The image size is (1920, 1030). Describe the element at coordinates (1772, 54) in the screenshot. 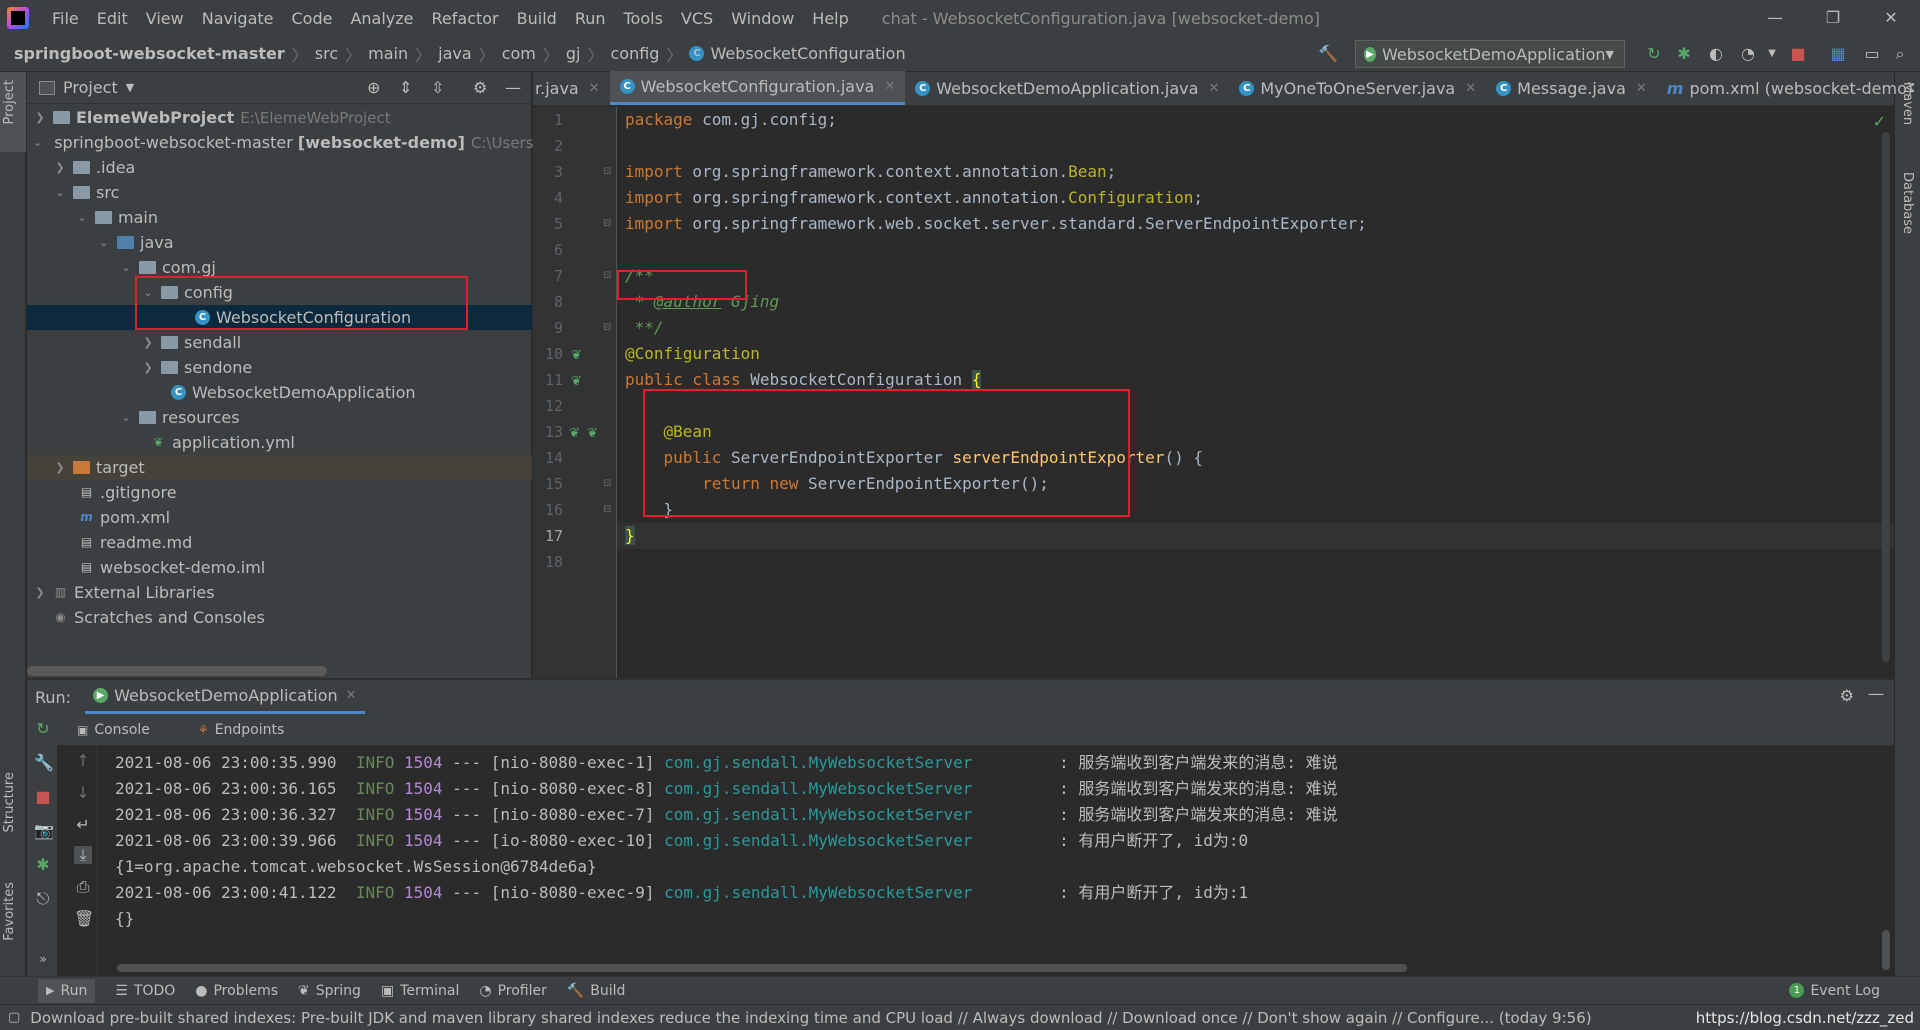

I see `more-run-chevron-icon: ▼` at that location.